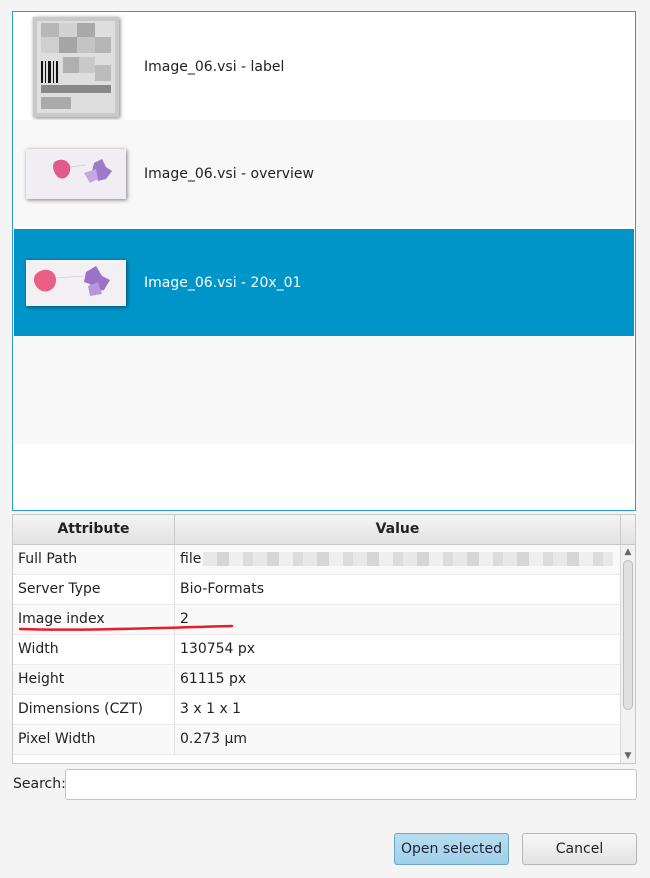 The height and width of the screenshot is (878, 650). What do you see at coordinates (324, 173) in the screenshot?
I see `list-item-overview: Image_06.vsi - overview` at bounding box center [324, 173].